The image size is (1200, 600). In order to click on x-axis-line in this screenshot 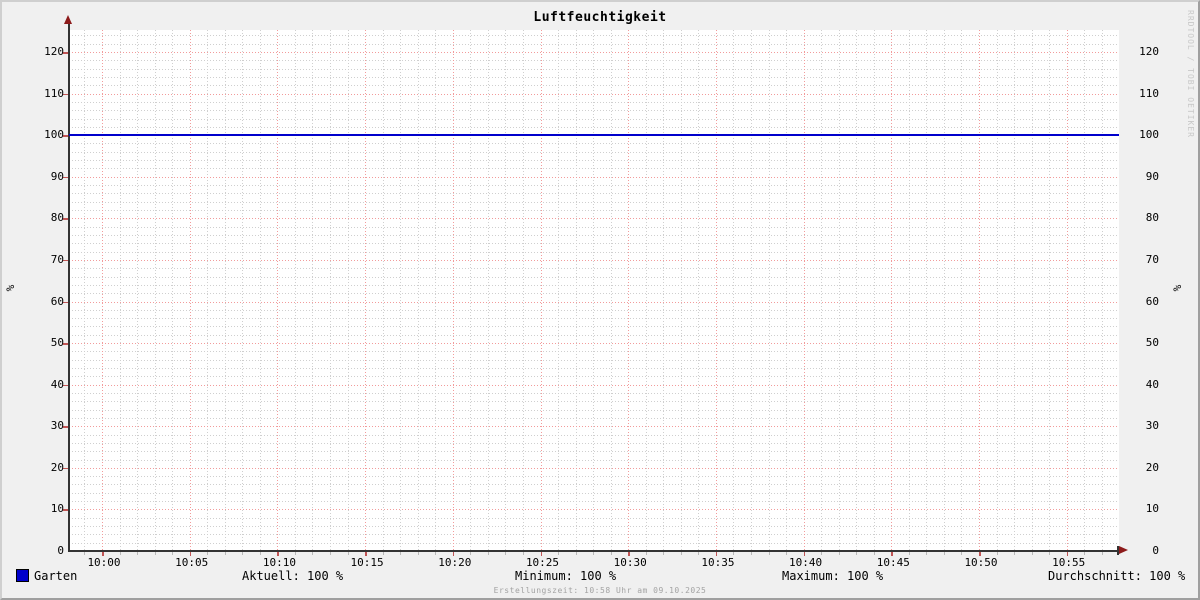, I will do `click(594, 551)`.